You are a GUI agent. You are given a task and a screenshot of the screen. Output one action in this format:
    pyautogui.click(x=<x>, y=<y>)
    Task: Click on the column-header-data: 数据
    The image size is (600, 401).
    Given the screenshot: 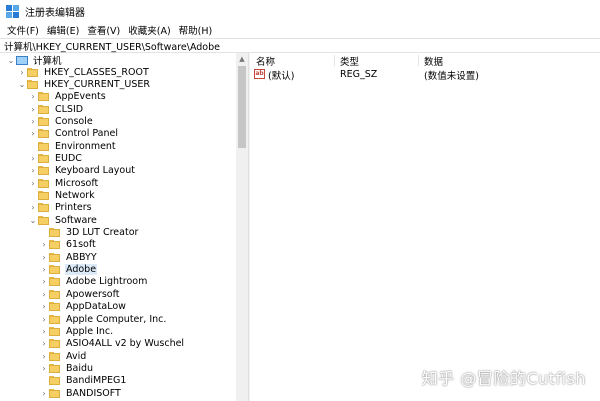 What is the action you would take?
    pyautogui.click(x=433, y=60)
    